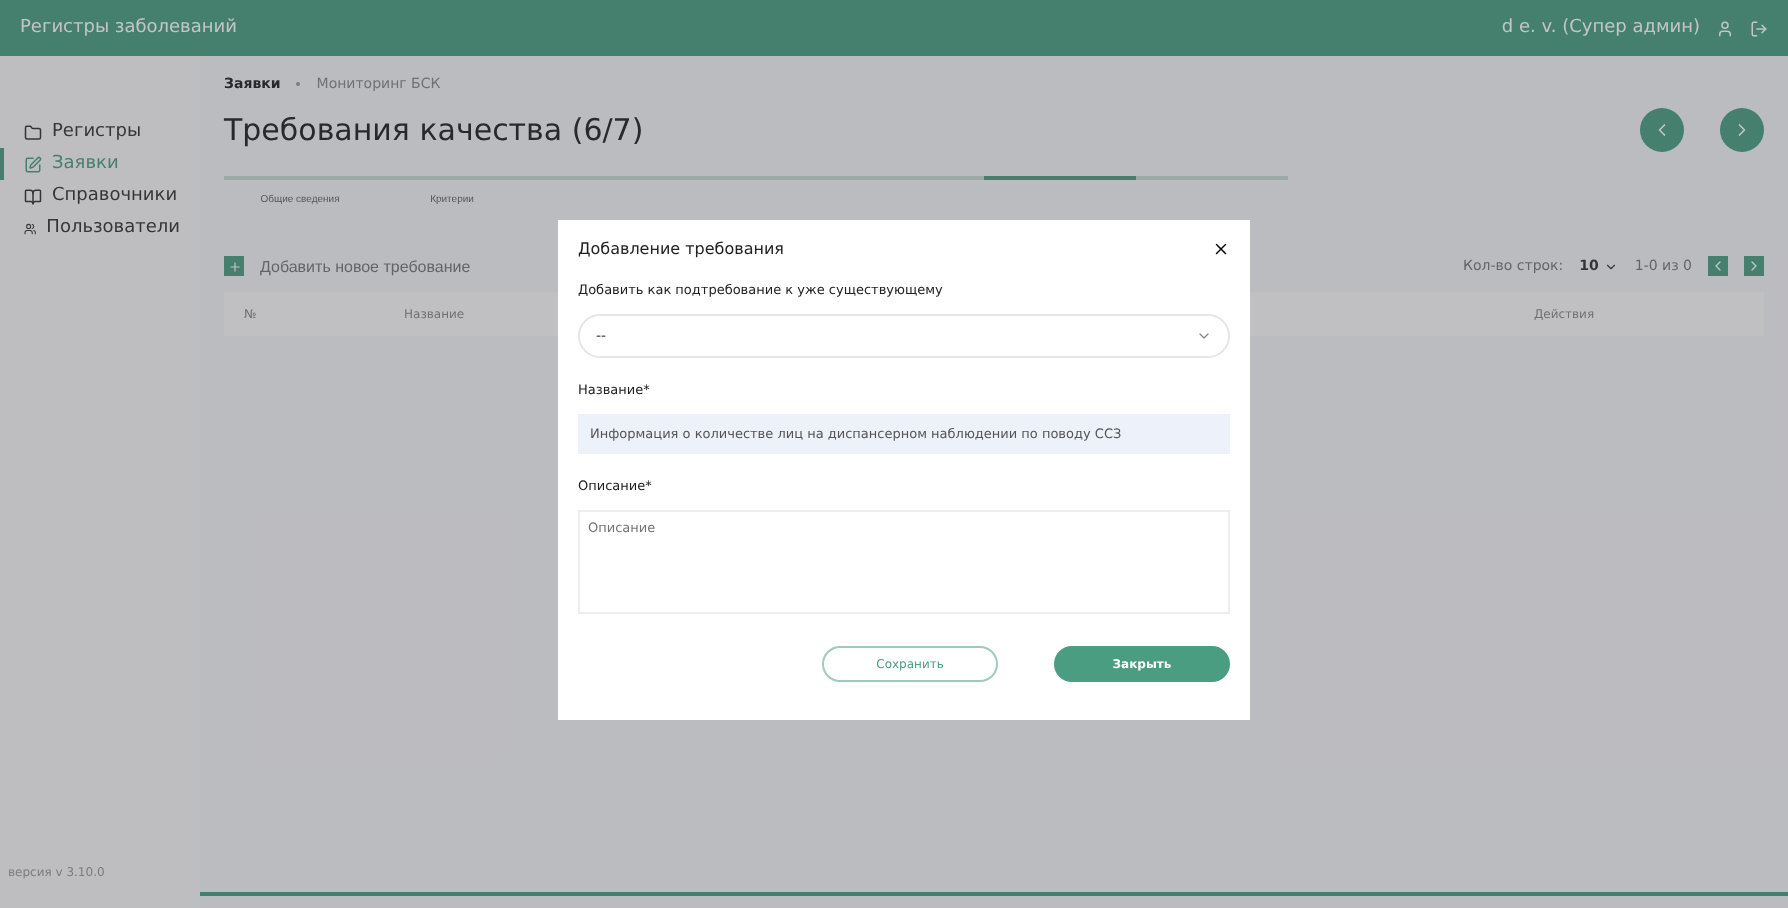 The width and height of the screenshot is (1788, 908). What do you see at coordinates (33, 164) in the screenshot?
I see `edit-icon` at bounding box center [33, 164].